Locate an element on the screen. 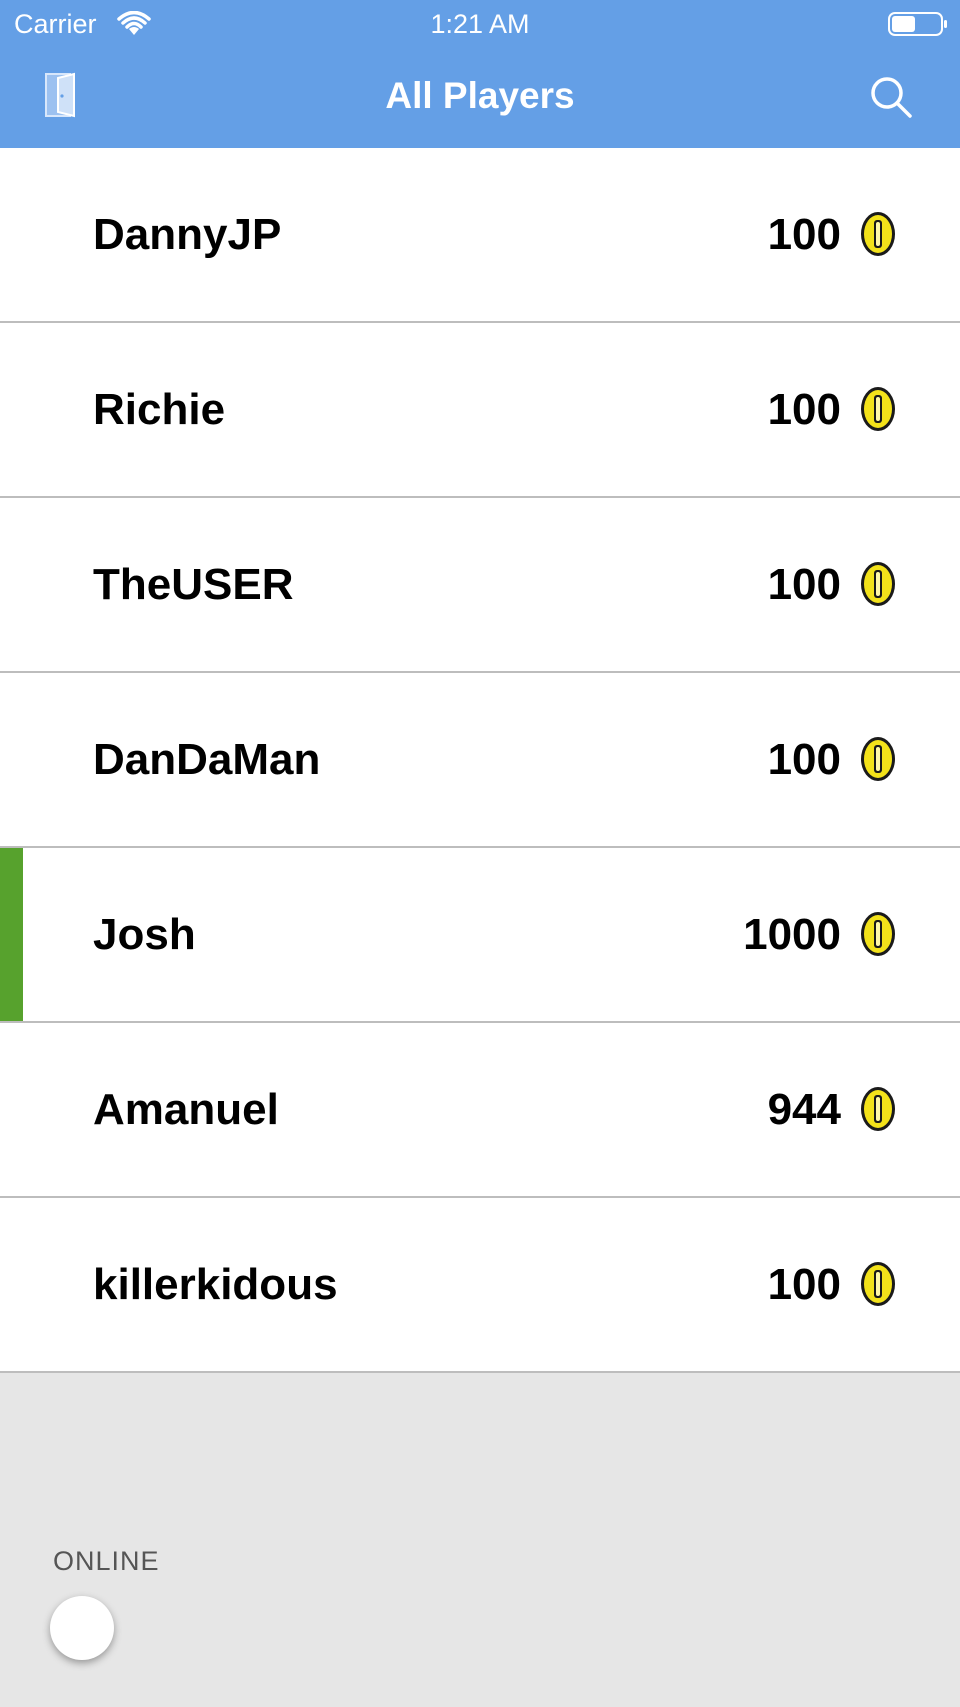 The height and width of the screenshot is (1707, 960). header: Carrier 1:21 AM All Players is located at coordinates (480, 74).